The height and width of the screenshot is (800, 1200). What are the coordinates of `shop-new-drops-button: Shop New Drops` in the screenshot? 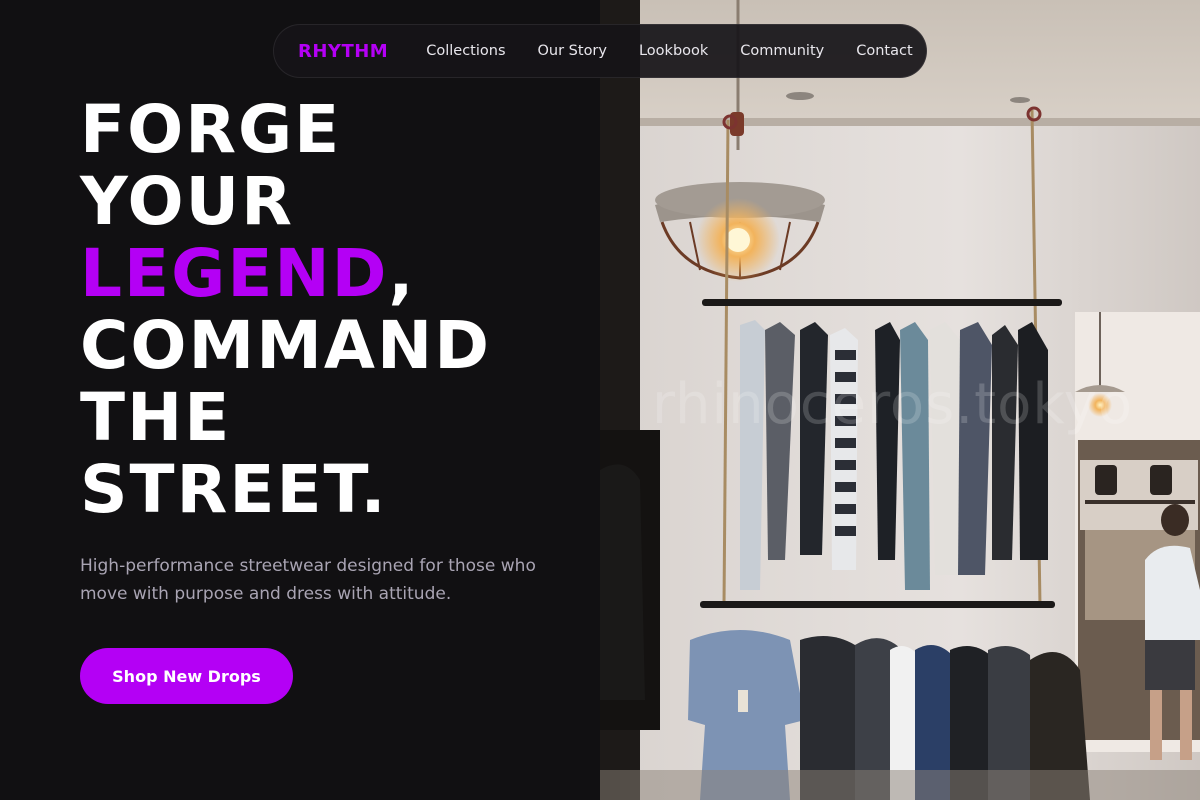 It's located at (186, 676).